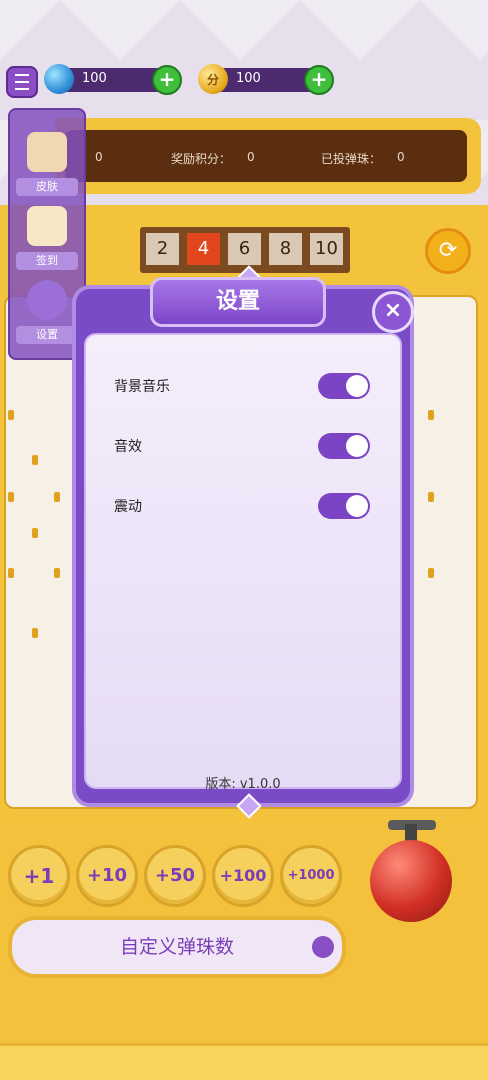  What do you see at coordinates (128, 447) in the screenshot?
I see `setting-label: 音效` at bounding box center [128, 447].